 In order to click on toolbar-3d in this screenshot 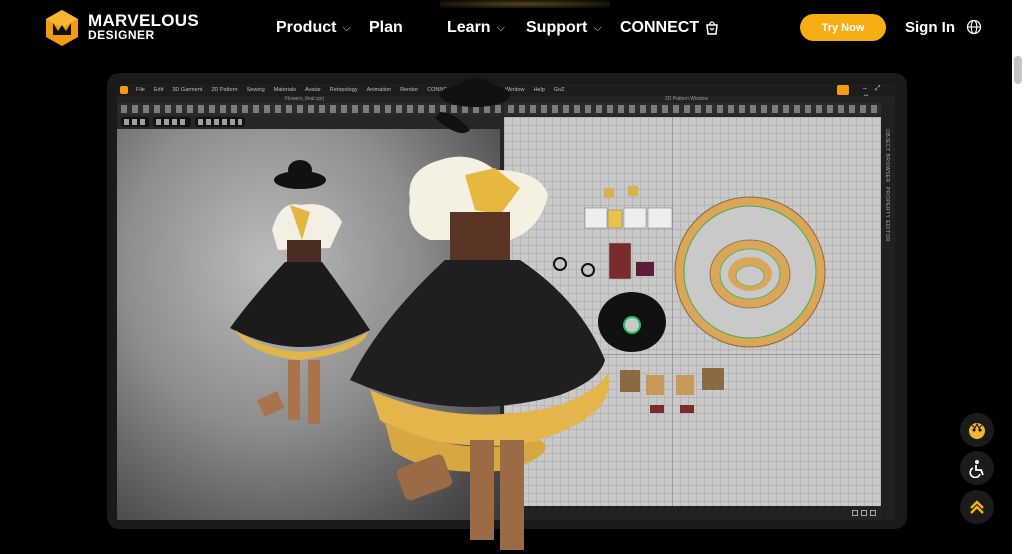, I will do `click(310, 109)`.